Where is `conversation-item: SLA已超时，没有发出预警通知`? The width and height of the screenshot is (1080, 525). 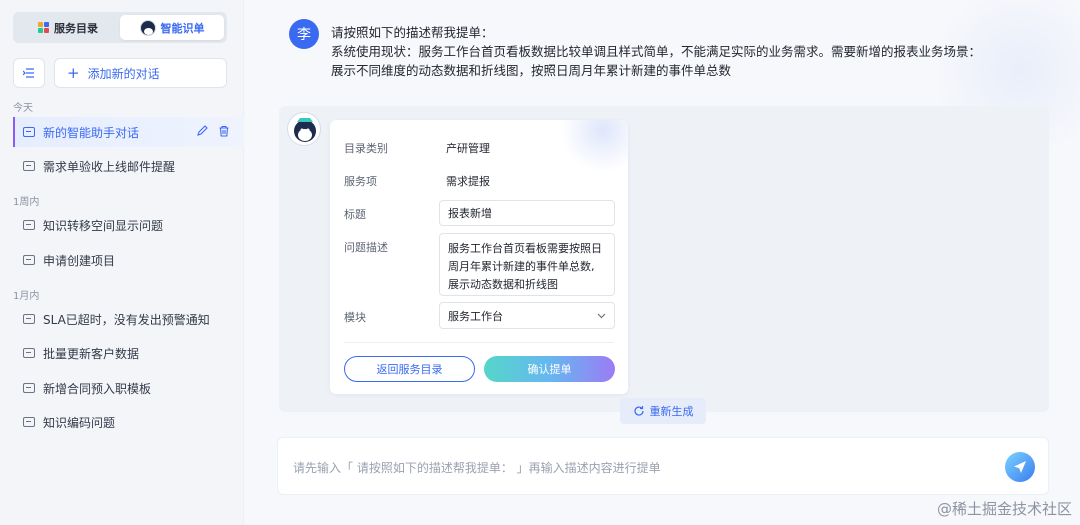
conversation-item: SLA已超时，没有发出预警通知 is located at coordinates (128, 319).